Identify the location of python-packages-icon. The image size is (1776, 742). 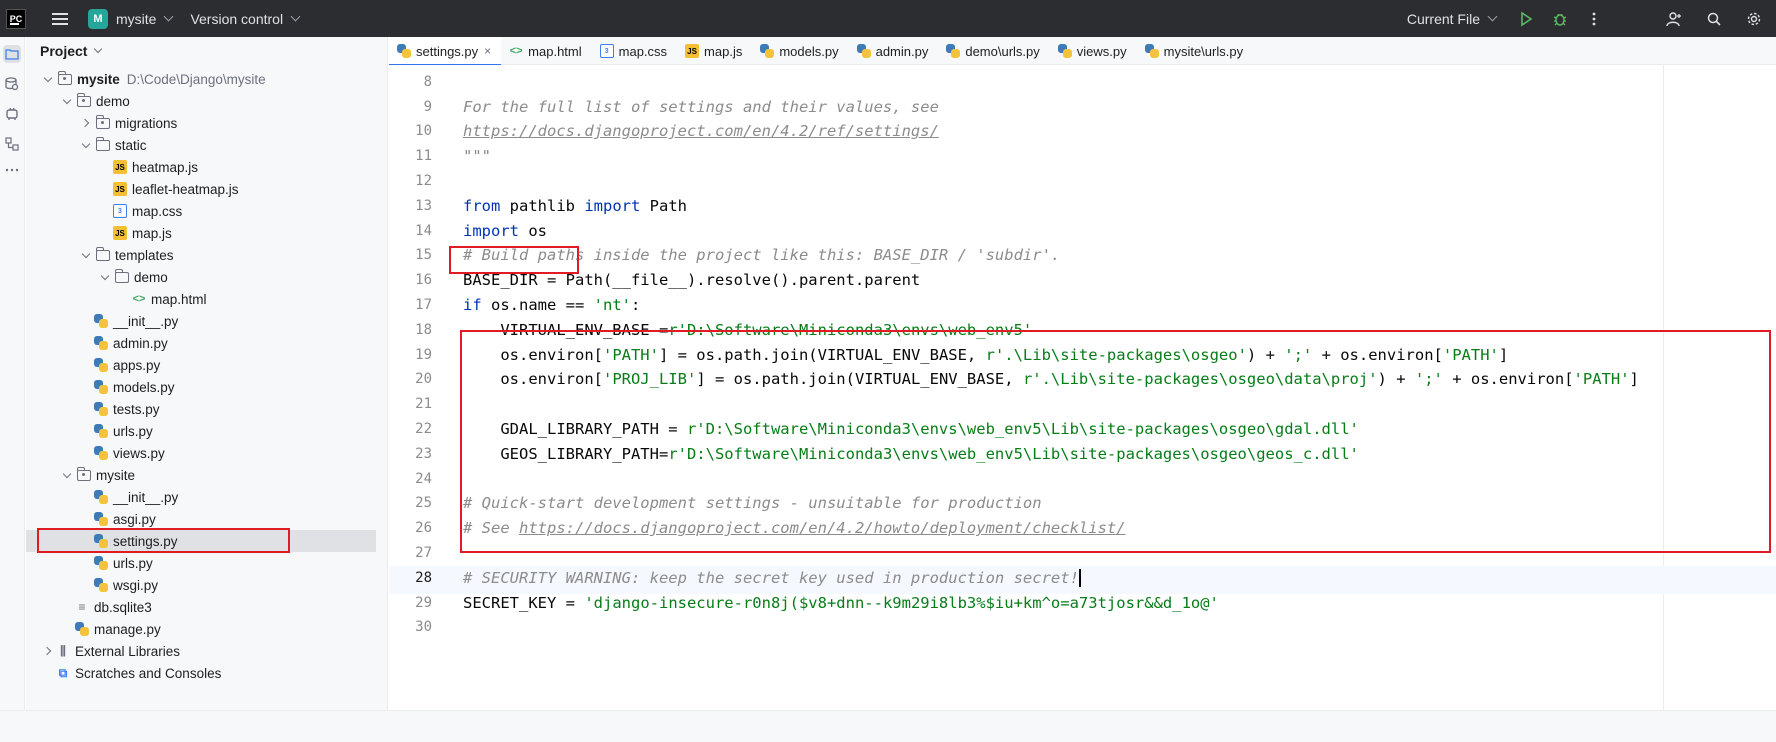
(12, 114).